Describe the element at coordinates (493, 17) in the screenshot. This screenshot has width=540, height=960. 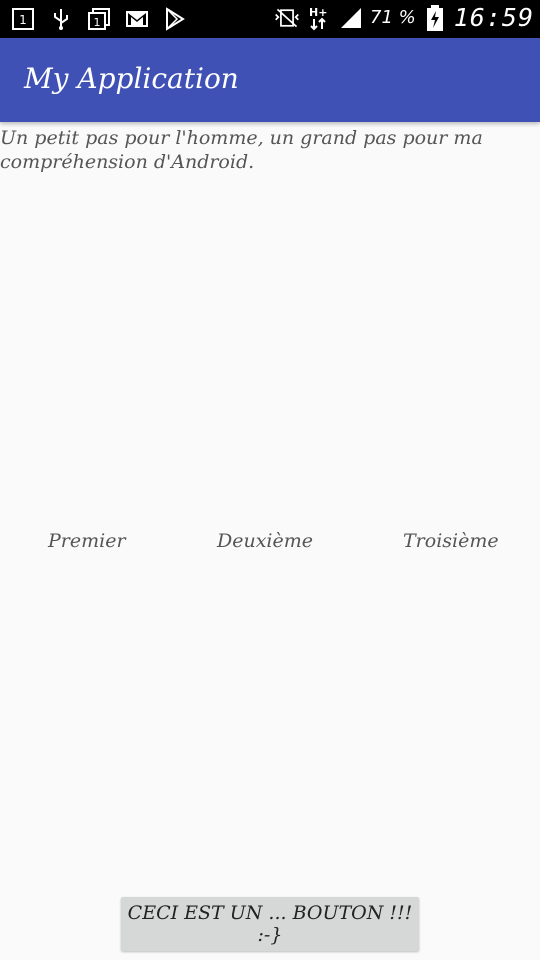
I see `clock: 16:59` at that location.